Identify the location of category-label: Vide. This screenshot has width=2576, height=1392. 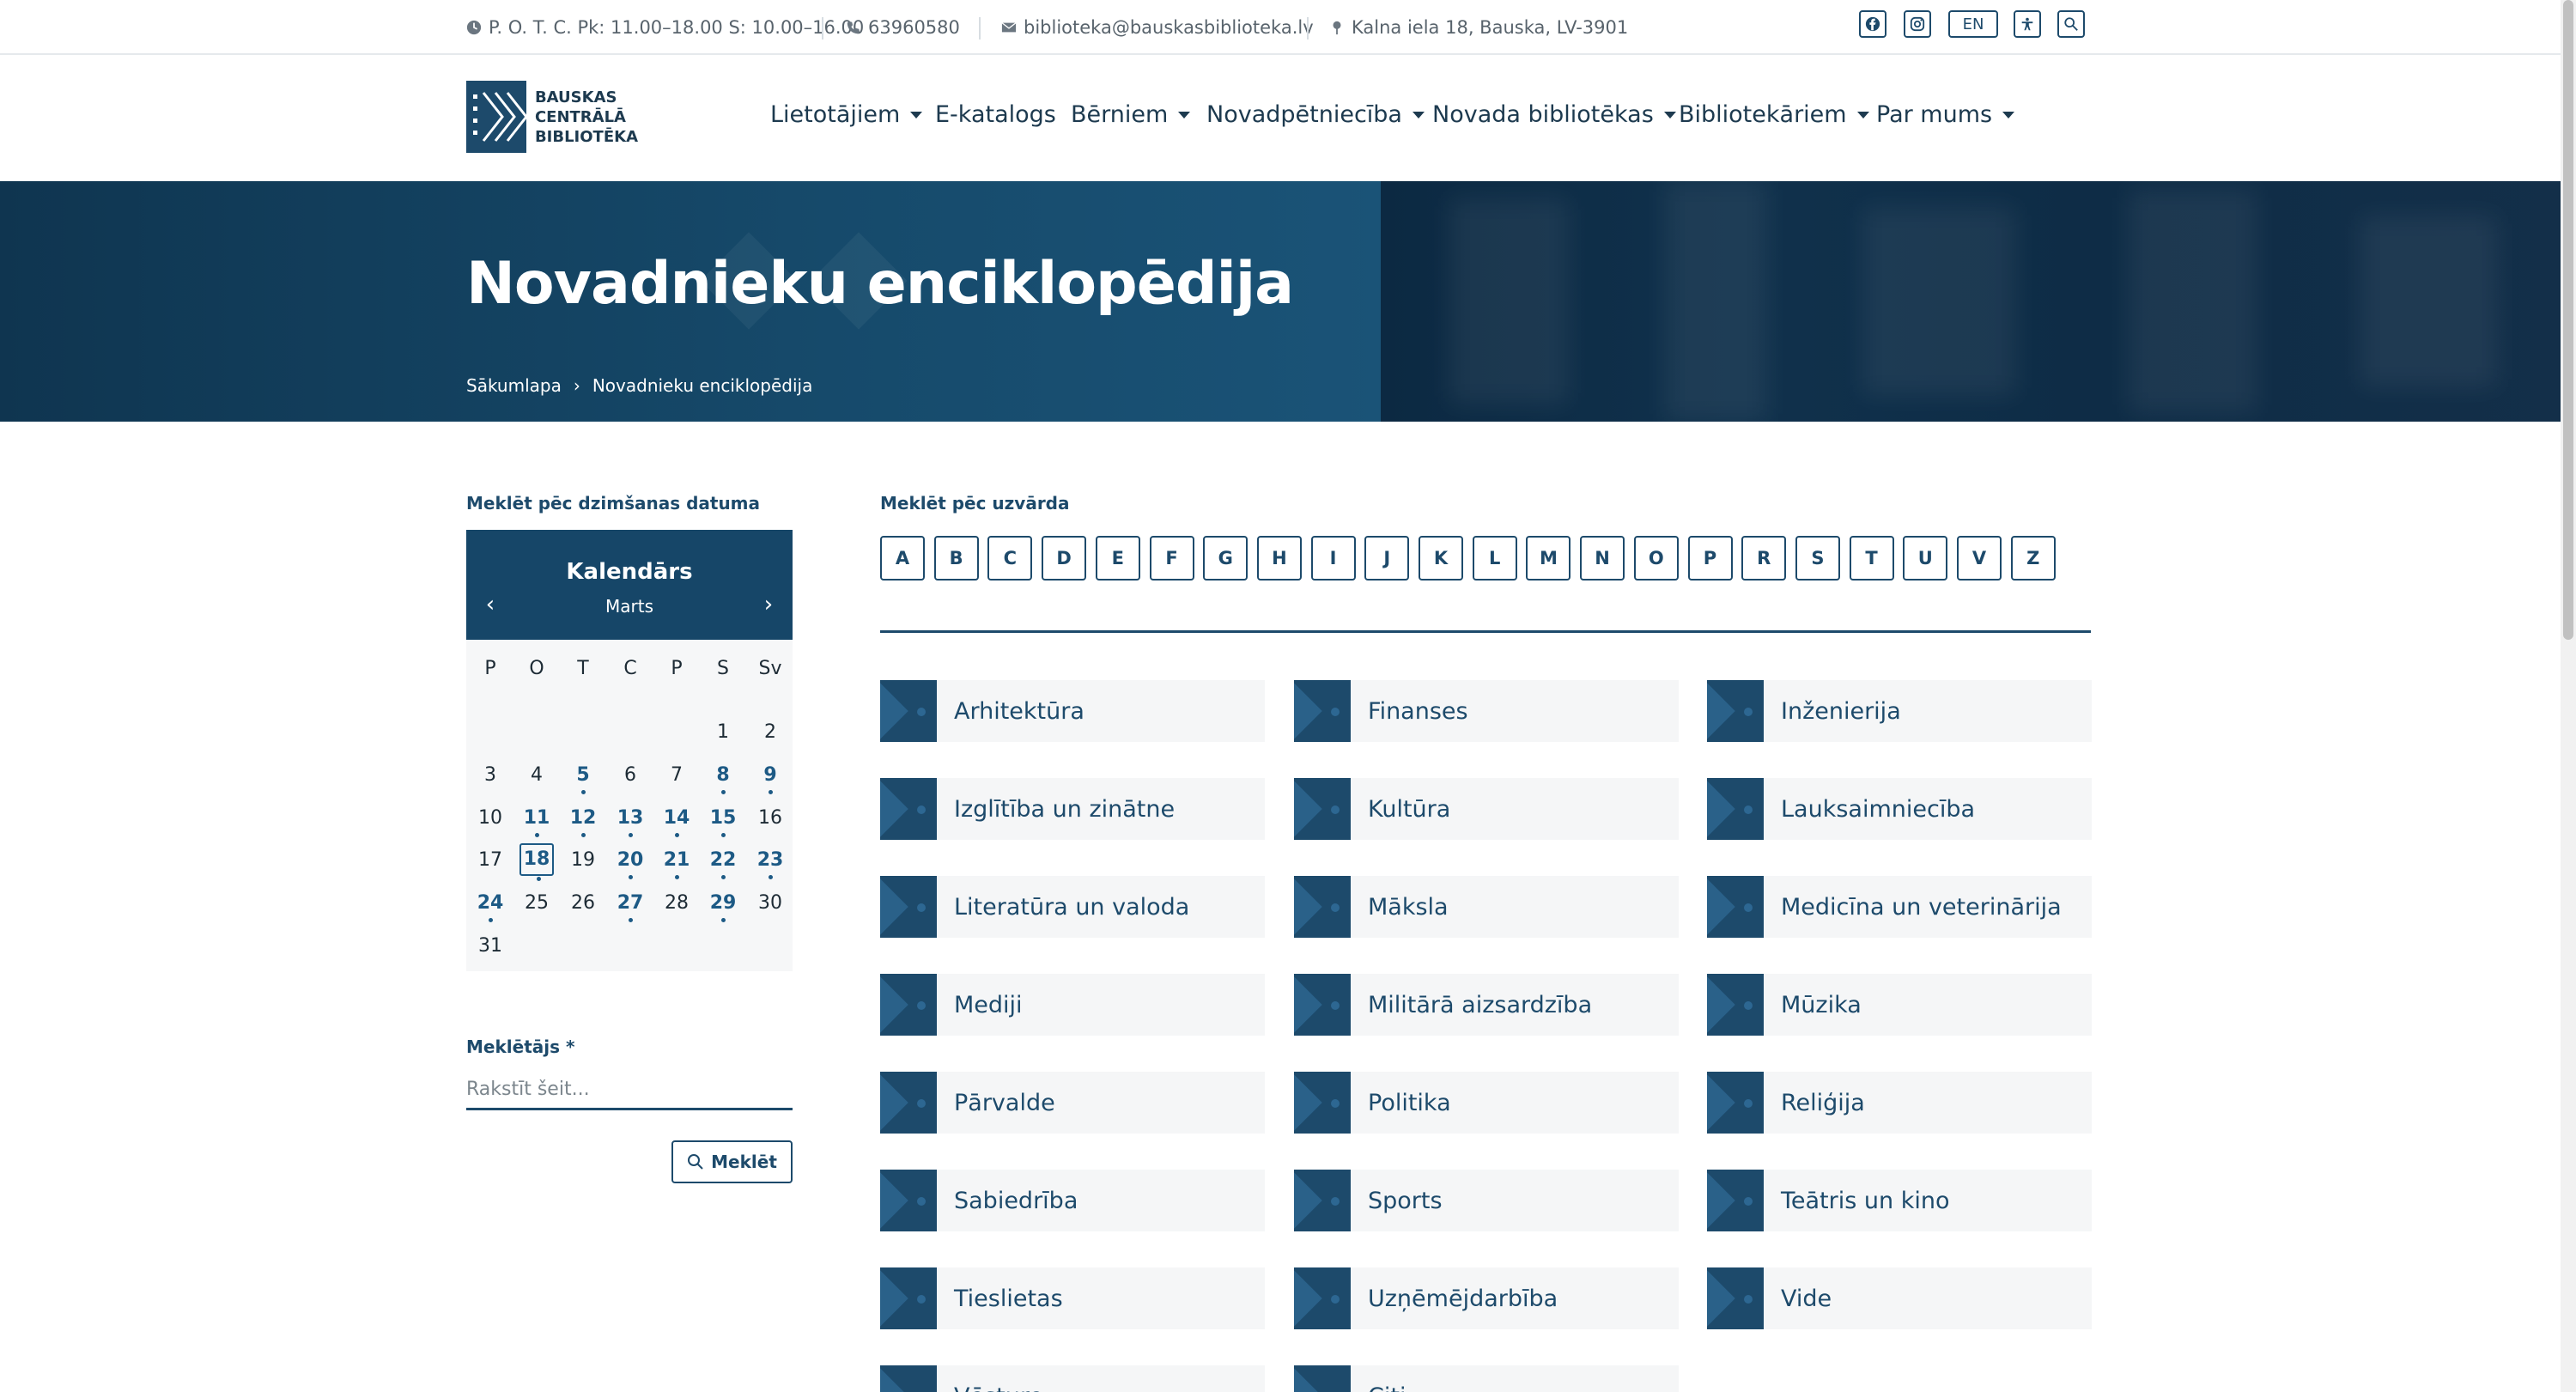
(1806, 1298).